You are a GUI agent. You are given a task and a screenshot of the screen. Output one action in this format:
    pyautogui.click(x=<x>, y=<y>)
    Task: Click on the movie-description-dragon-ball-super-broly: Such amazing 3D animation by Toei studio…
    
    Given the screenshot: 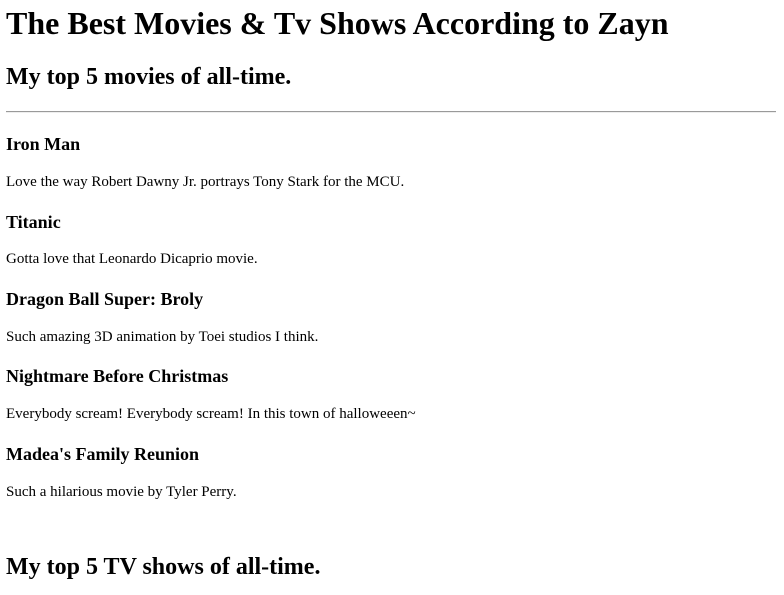 What is the action you would take?
    pyautogui.click(x=162, y=337)
    